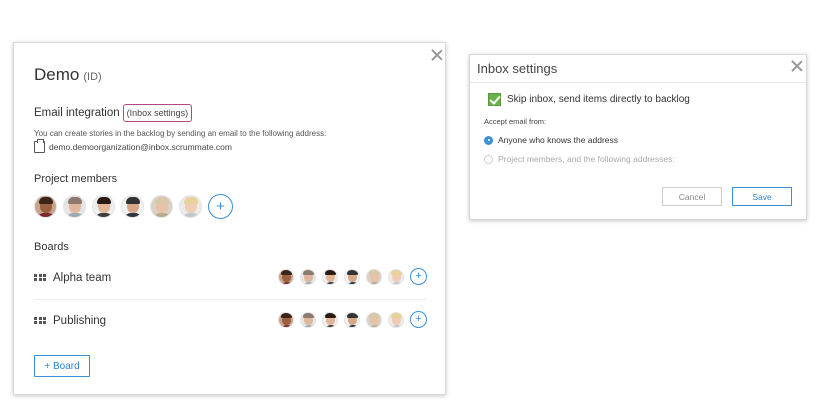 The width and height of the screenshot is (820, 410). Describe the element at coordinates (157, 113) in the screenshot. I see `inbox-settings-link: (Inbox settings)` at that location.